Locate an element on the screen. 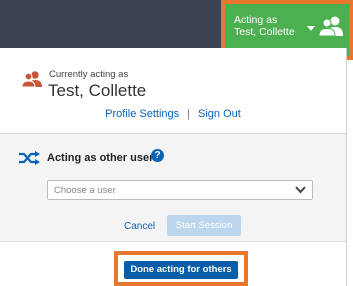 Image resolution: width=353 pixels, height=286 pixels. sign-out-link: Sign Out is located at coordinates (219, 114).